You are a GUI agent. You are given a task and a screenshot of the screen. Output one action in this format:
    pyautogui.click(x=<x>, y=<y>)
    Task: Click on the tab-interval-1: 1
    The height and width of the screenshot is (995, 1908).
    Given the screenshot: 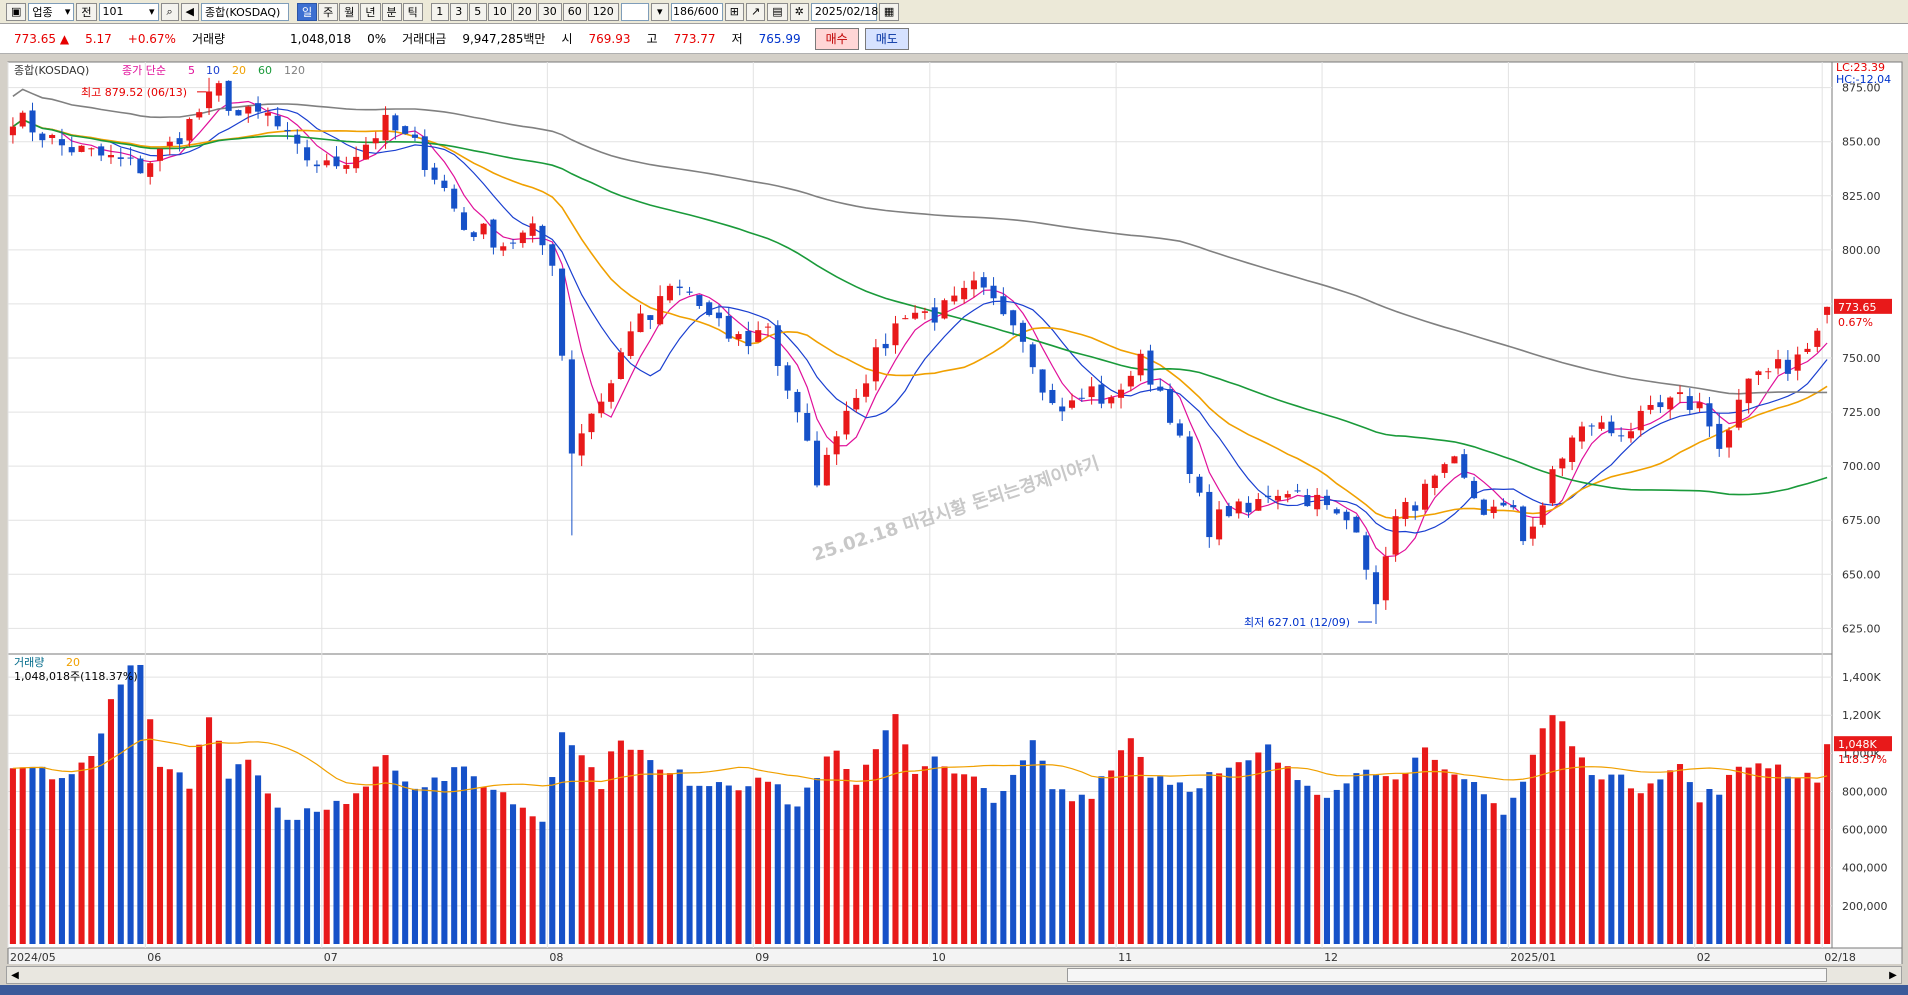 What is the action you would take?
    pyautogui.click(x=439, y=11)
    